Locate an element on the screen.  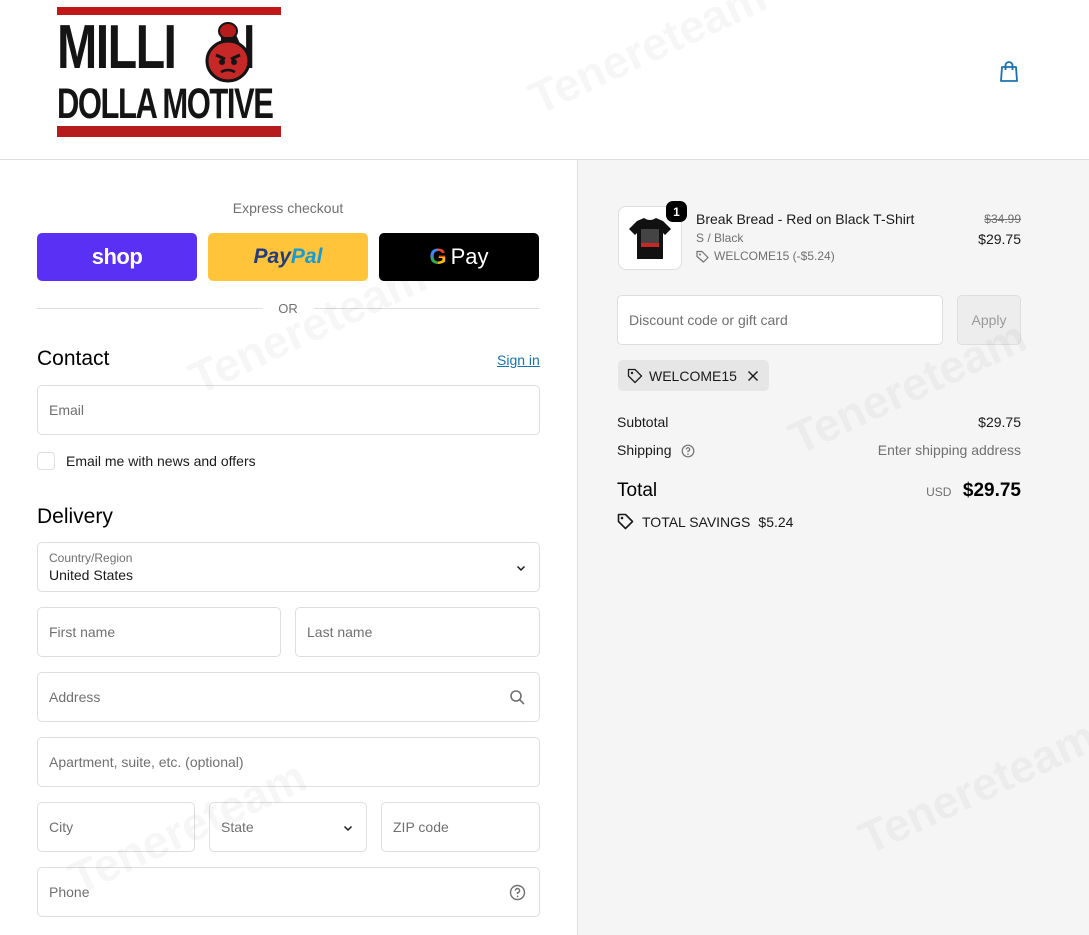
search-icon is located at coordinates (517, 697).